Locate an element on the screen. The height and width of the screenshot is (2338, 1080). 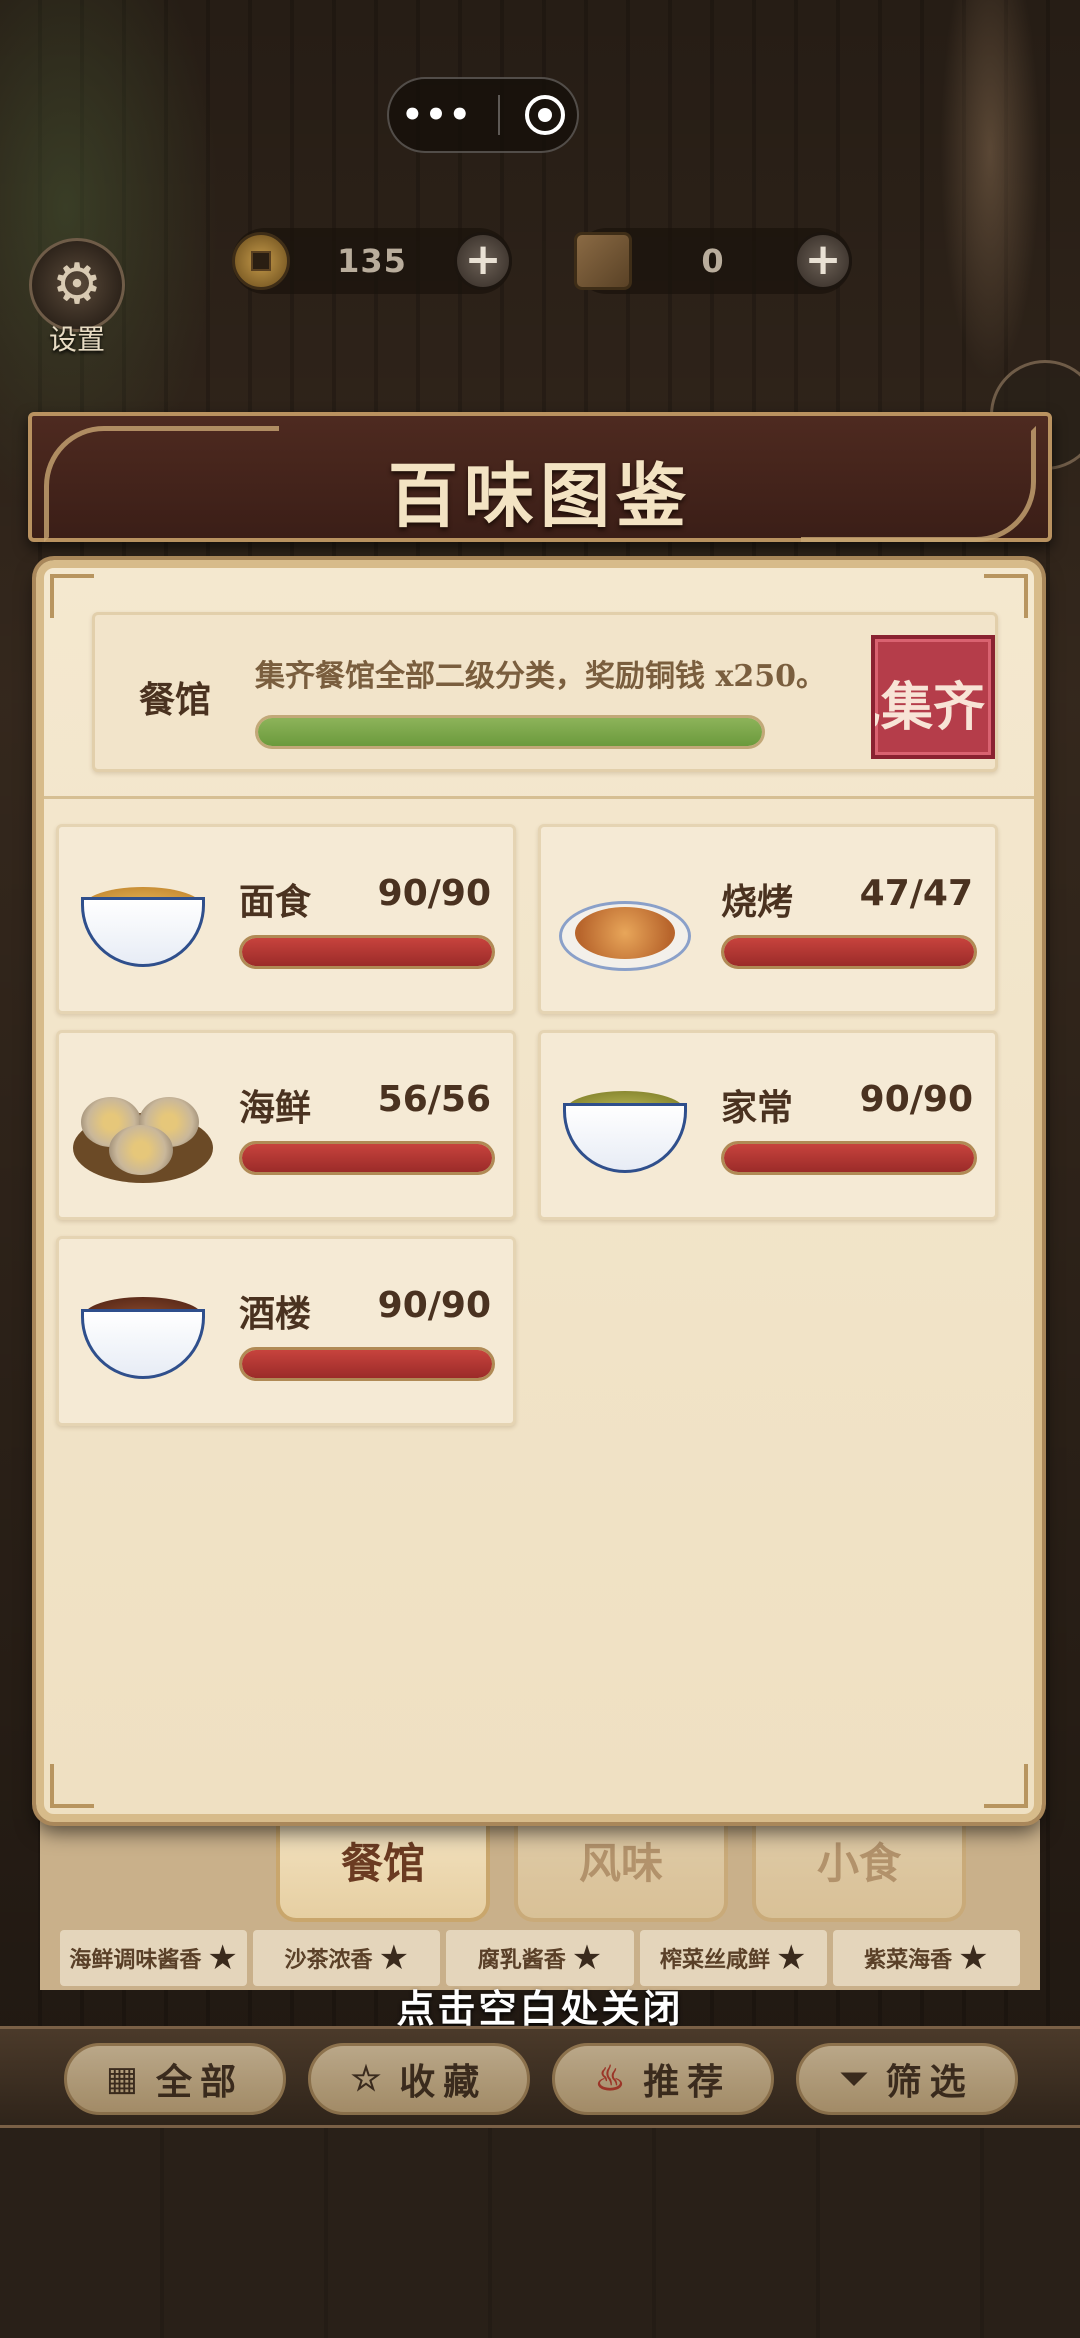
bean-stew-bowl-icon is located at coordinates (141, 1334).